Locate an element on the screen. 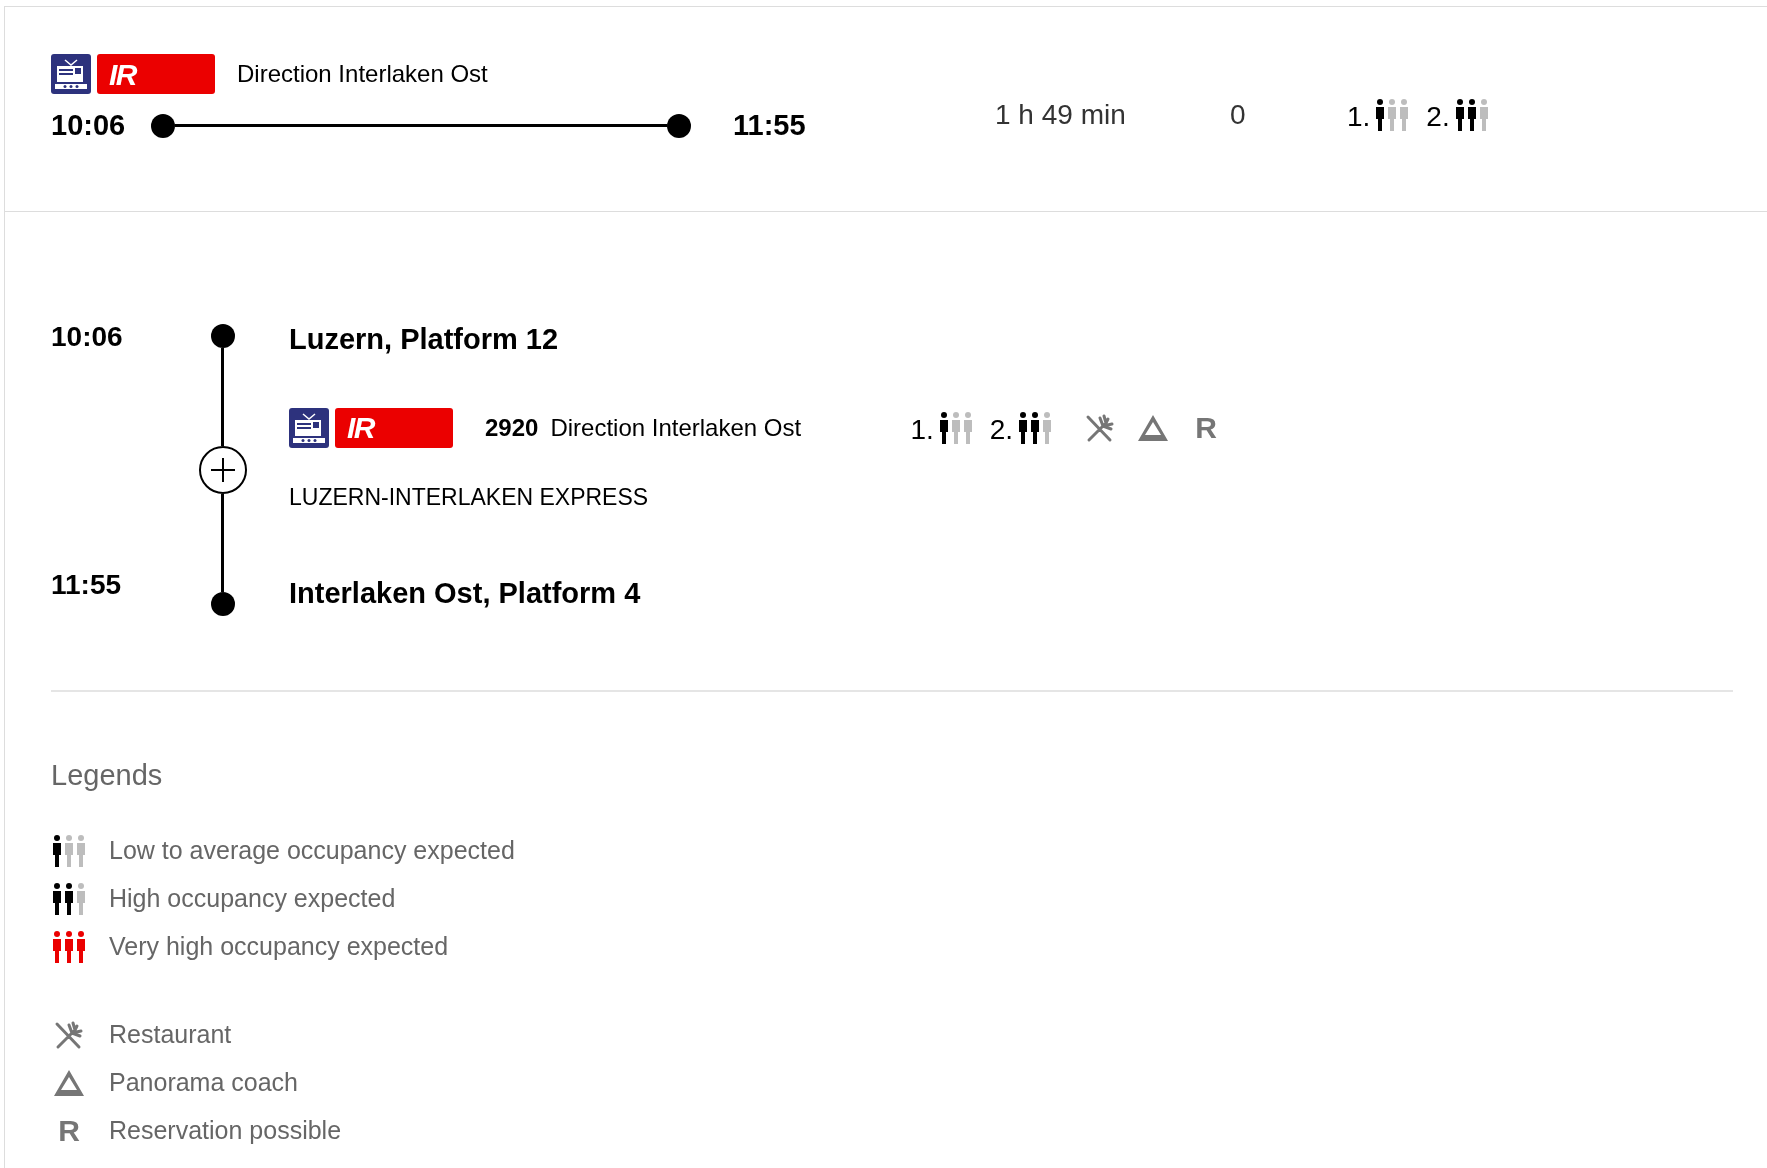 The height and width of the screenshot is (1168, 1767). legend-text: Reservation possible is located at coordinates (225, 1131).